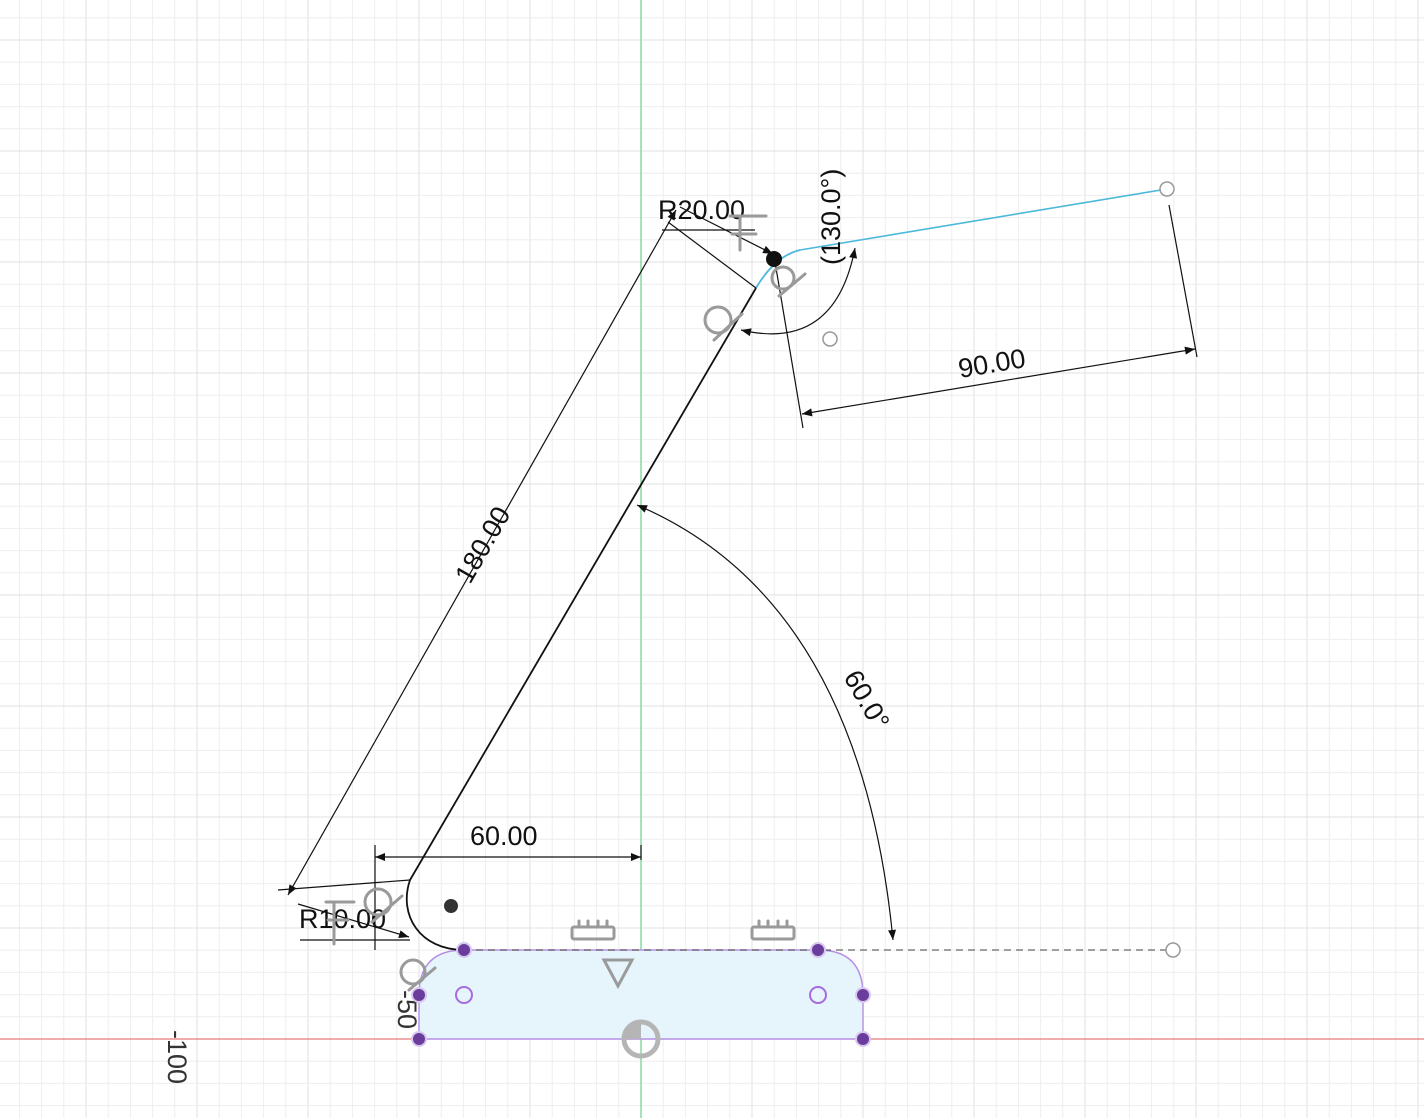 The height and width of the screenshot is (1118, 1424). I want to click on tangent-constraint-icon, so click(723, 323).